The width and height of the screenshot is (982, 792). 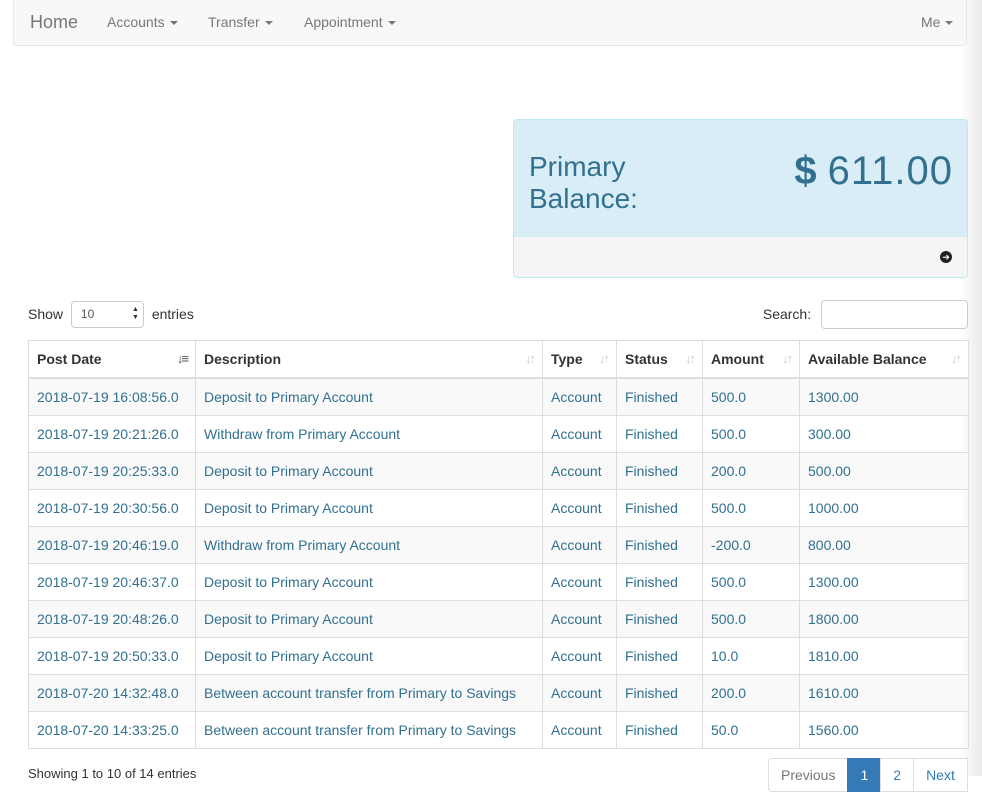 What do you see at coordinates (894, 314) in the screenshot?
I see `search-input` at bounding box center [894, 314].